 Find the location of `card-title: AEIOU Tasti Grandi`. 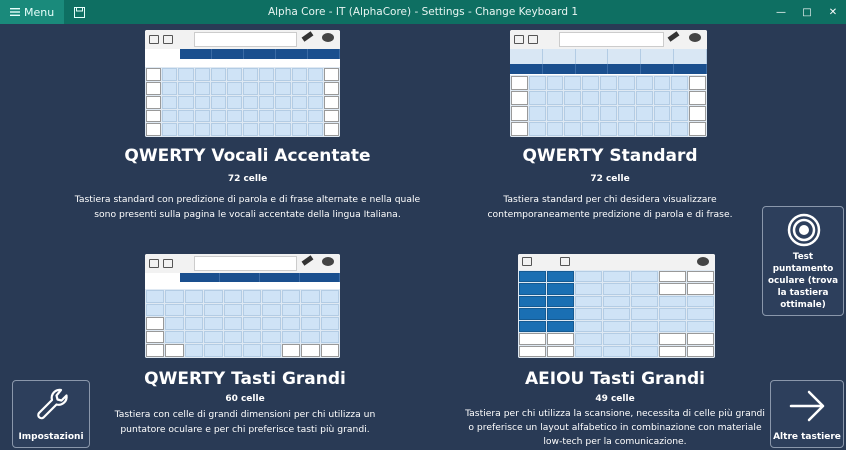

card-title: AEIOU Tasti Grandi is located at coordinates (615, 379).